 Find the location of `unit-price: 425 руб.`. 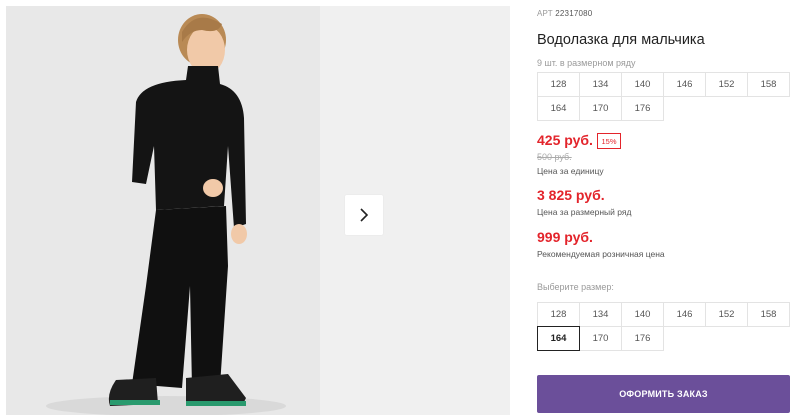

unit-price: 425 руб. is located at coordinates (565, 140).